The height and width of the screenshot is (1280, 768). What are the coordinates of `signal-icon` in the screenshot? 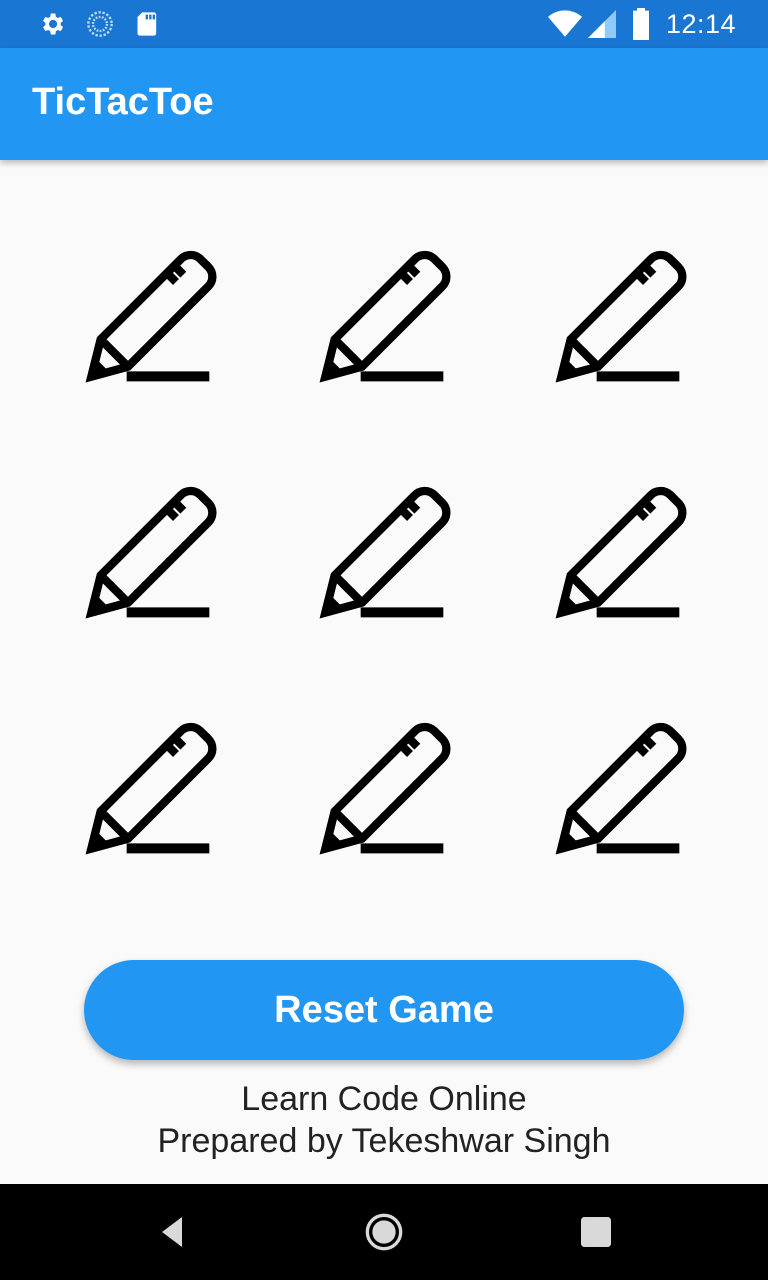 It's located at (602, 24).